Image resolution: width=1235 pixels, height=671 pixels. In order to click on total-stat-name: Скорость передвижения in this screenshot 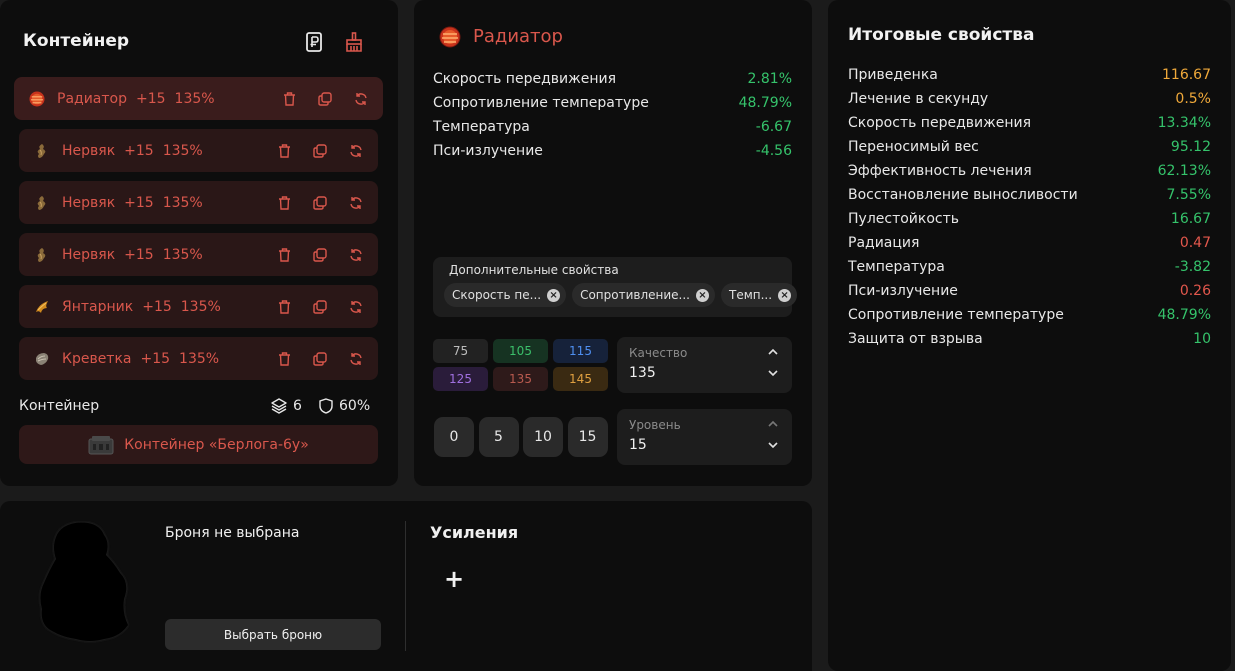, I will do `click(939, 123)`.